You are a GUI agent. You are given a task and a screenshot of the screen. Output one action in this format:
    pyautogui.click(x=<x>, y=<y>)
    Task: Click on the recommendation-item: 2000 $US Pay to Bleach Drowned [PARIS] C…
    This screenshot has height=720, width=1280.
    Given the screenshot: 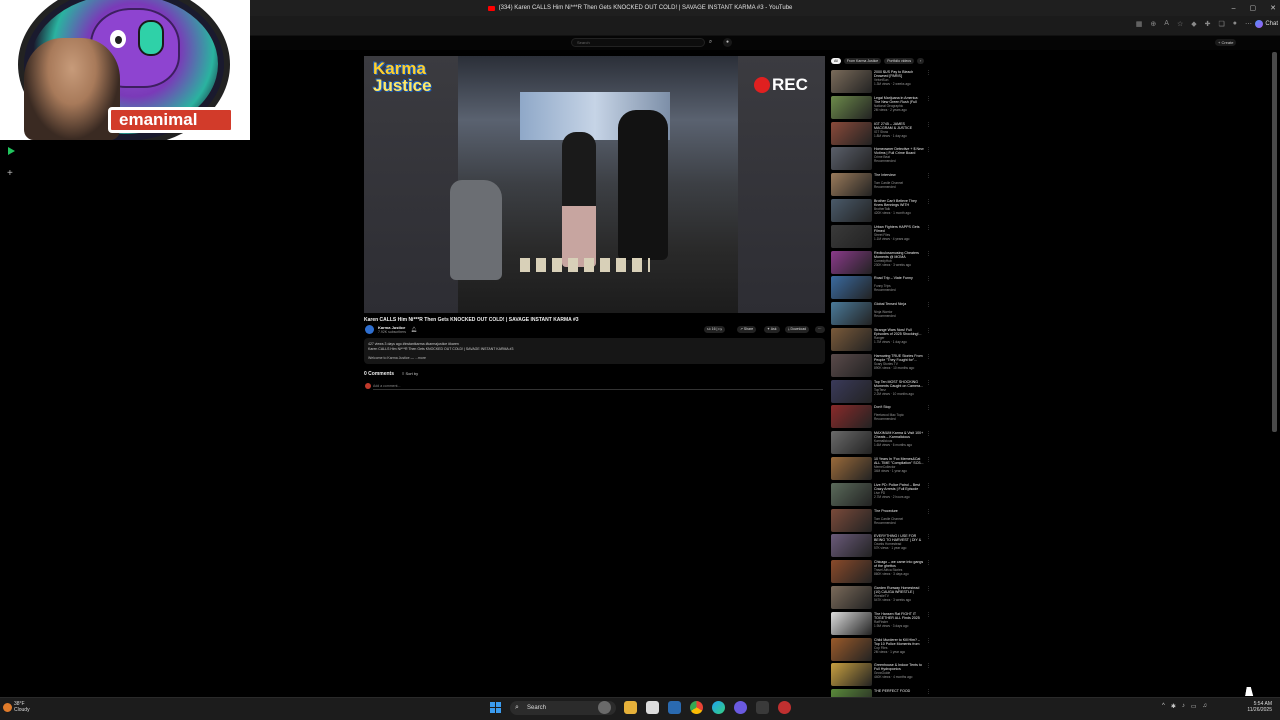 What is the action you would take?
    pyautogui.click(x=881, y=83)
    